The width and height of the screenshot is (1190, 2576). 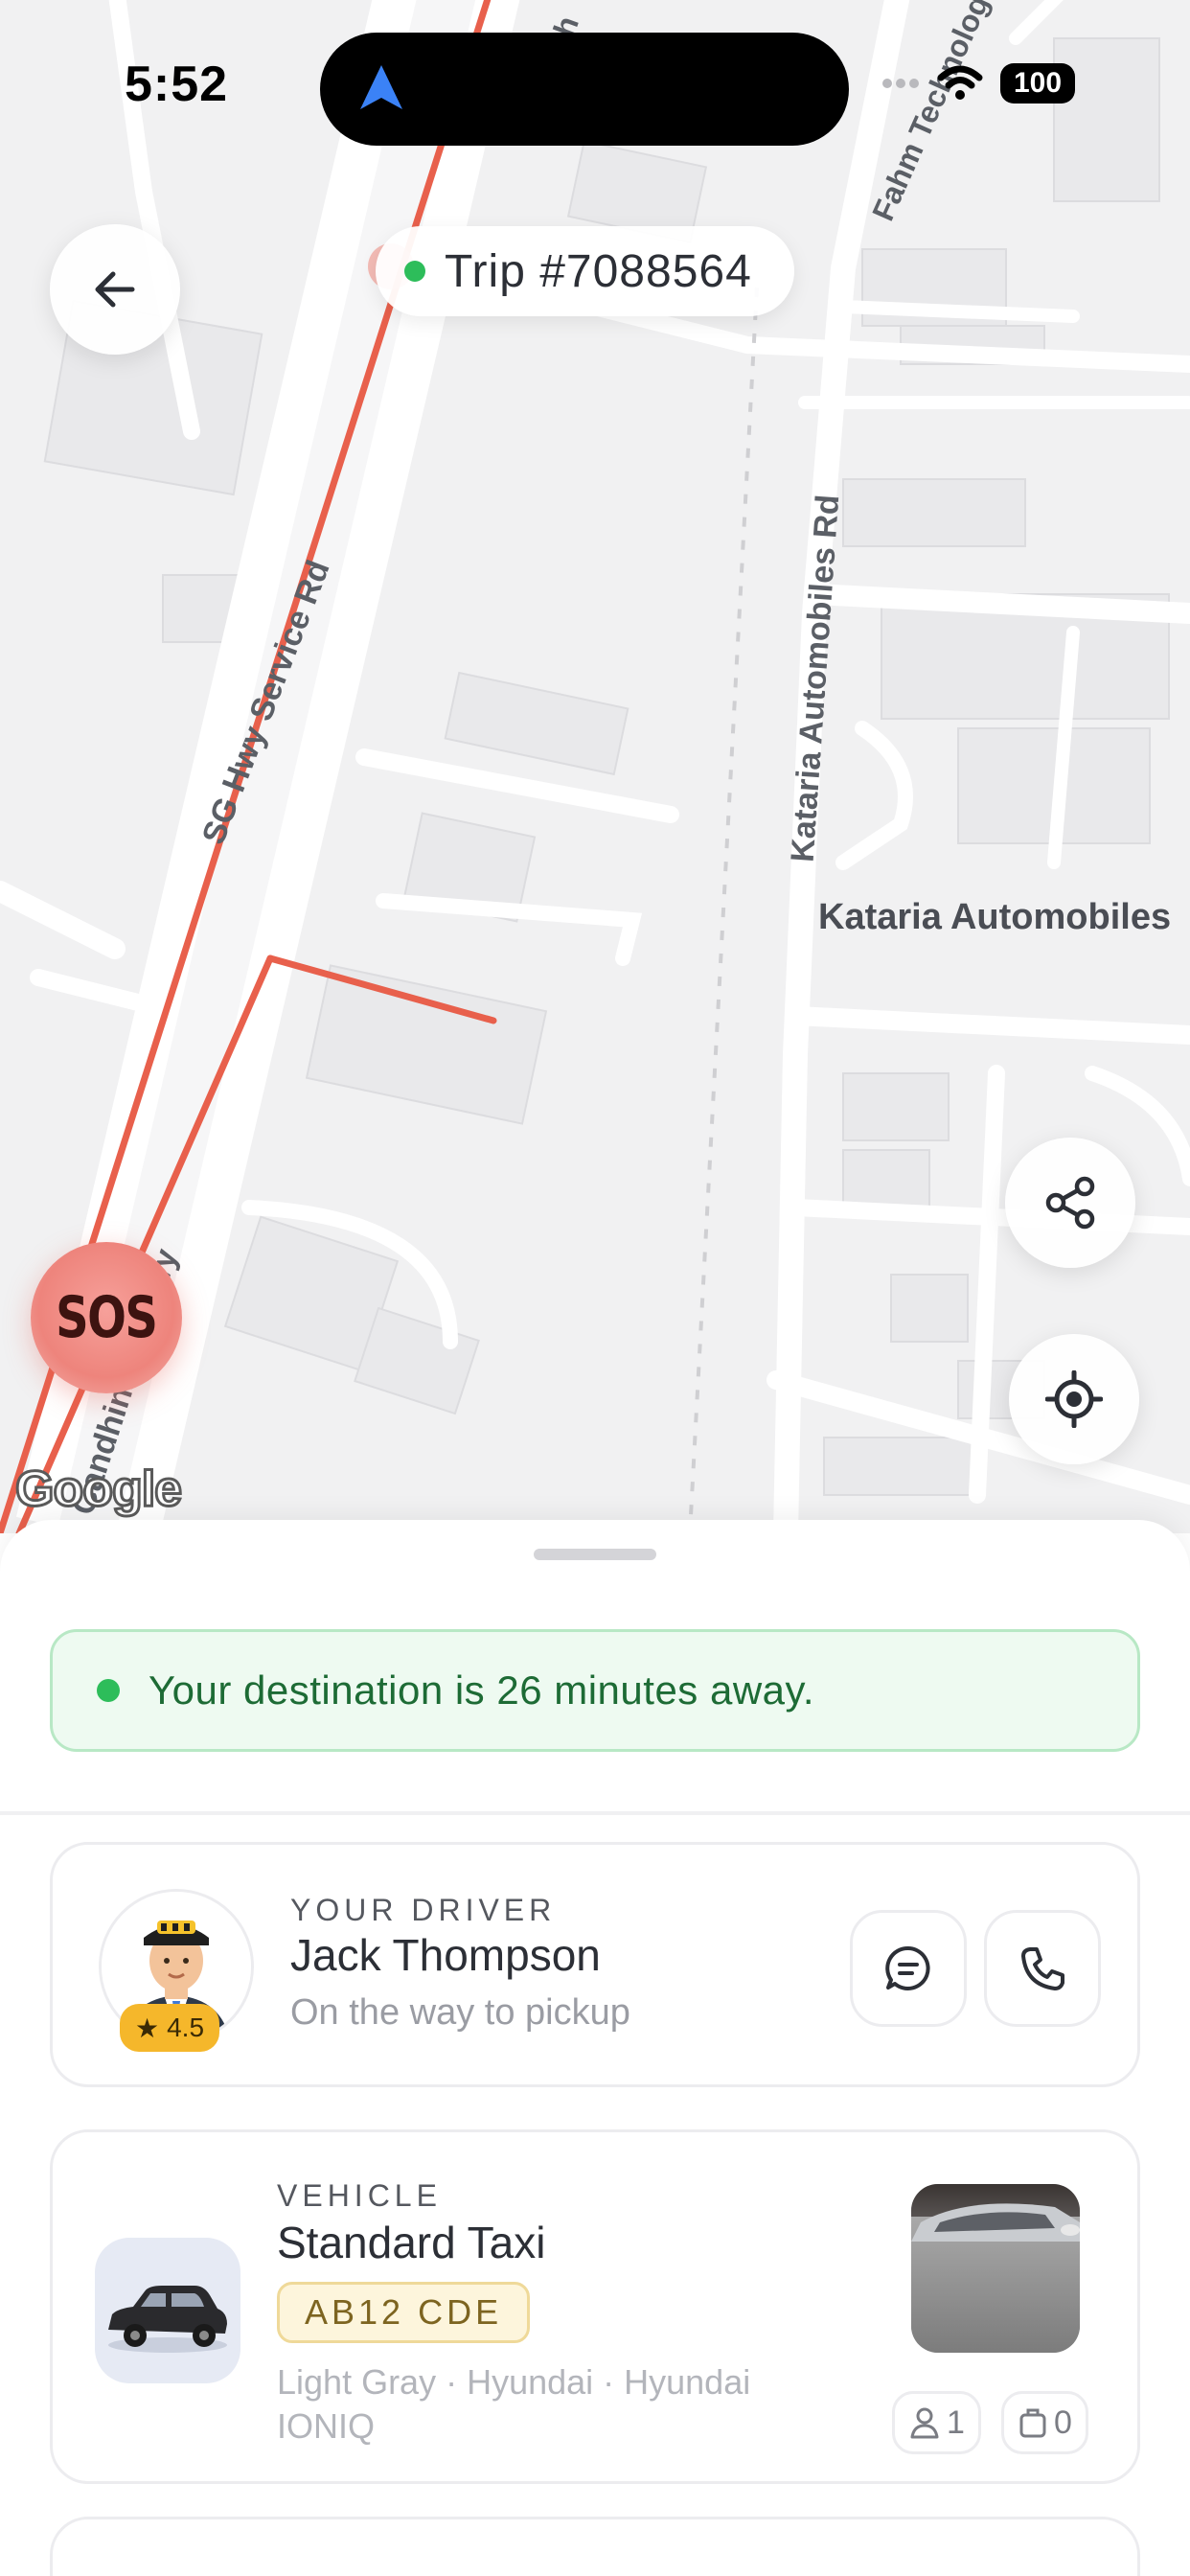 I want to click on navigation-arrow-icon, so click(x=381, y=87).